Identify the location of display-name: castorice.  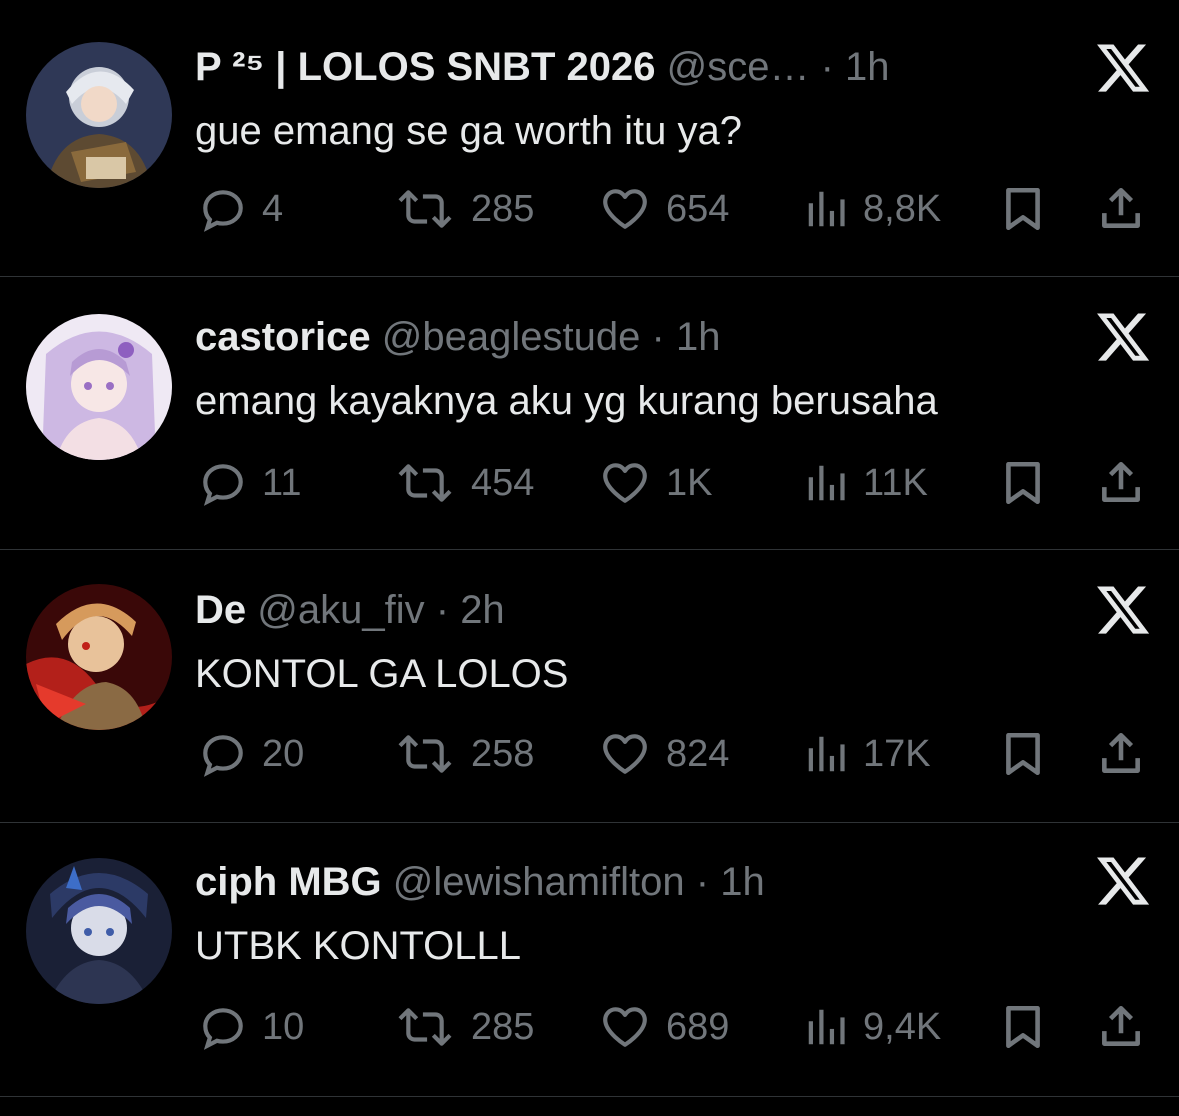
(283, 337).